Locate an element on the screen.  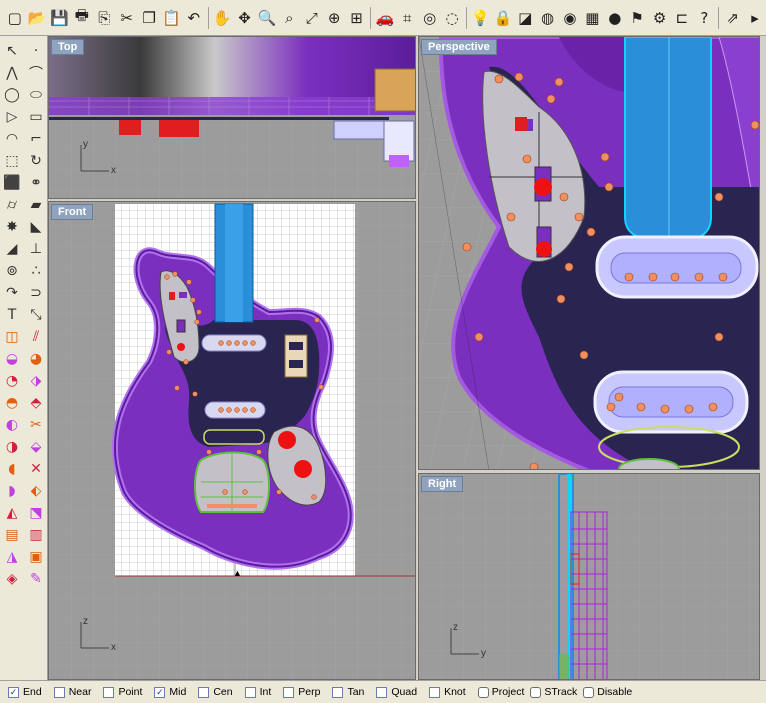
transform-icon: ⬚ is located at coordinates (12, 161).